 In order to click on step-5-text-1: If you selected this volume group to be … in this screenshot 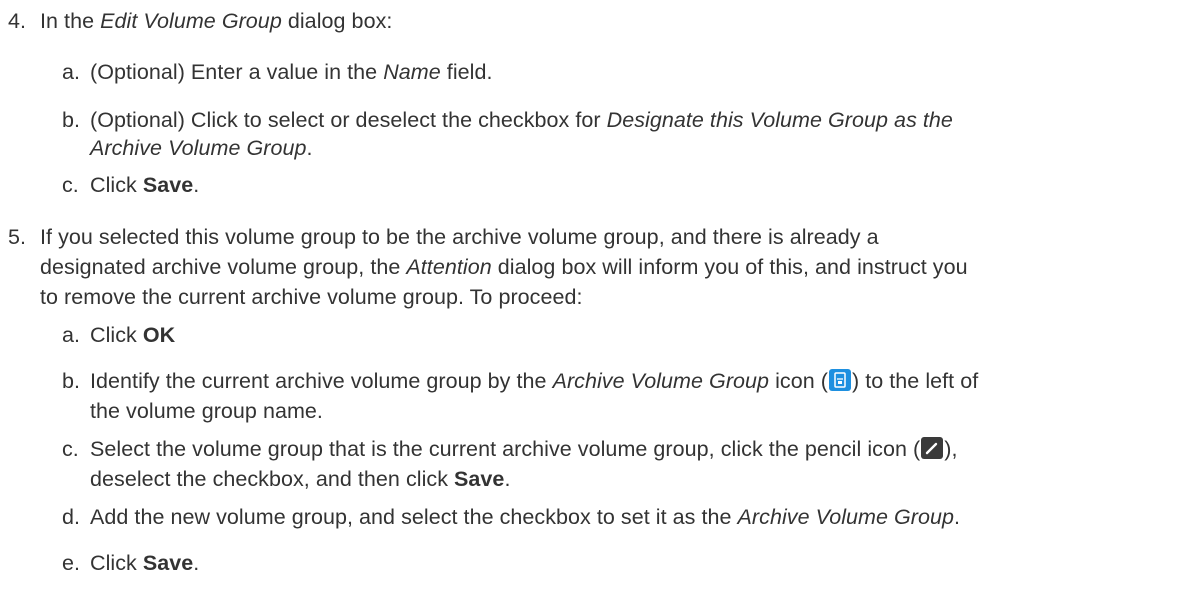, I will do `click(459, 237)`.